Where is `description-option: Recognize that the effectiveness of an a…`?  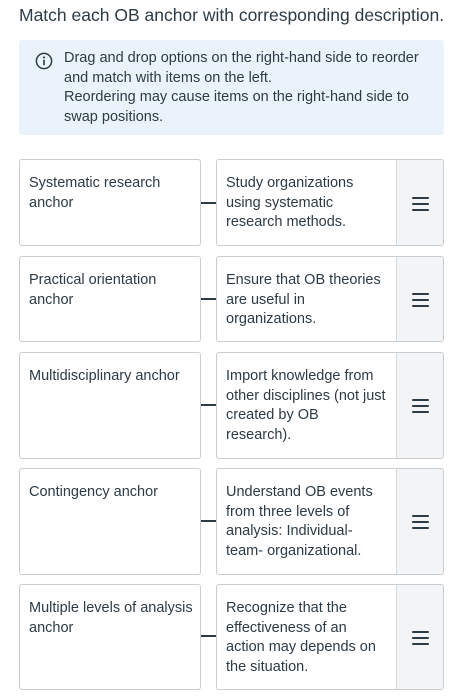
description-option: Recognize that the effectiveness of an a… is located at coordinates (330, 637).